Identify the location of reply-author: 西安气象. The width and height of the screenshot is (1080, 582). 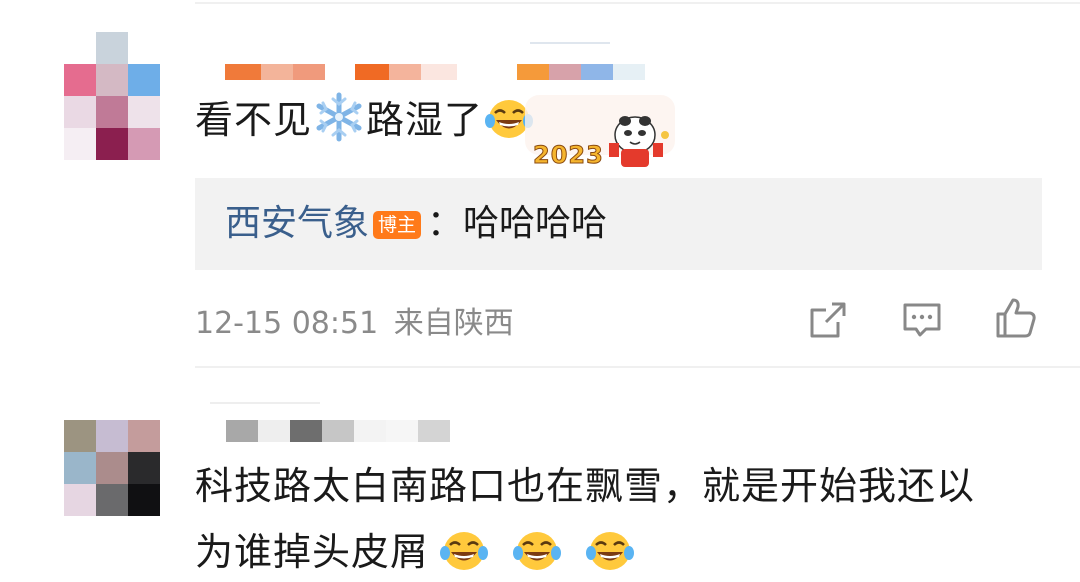
(297, 223).